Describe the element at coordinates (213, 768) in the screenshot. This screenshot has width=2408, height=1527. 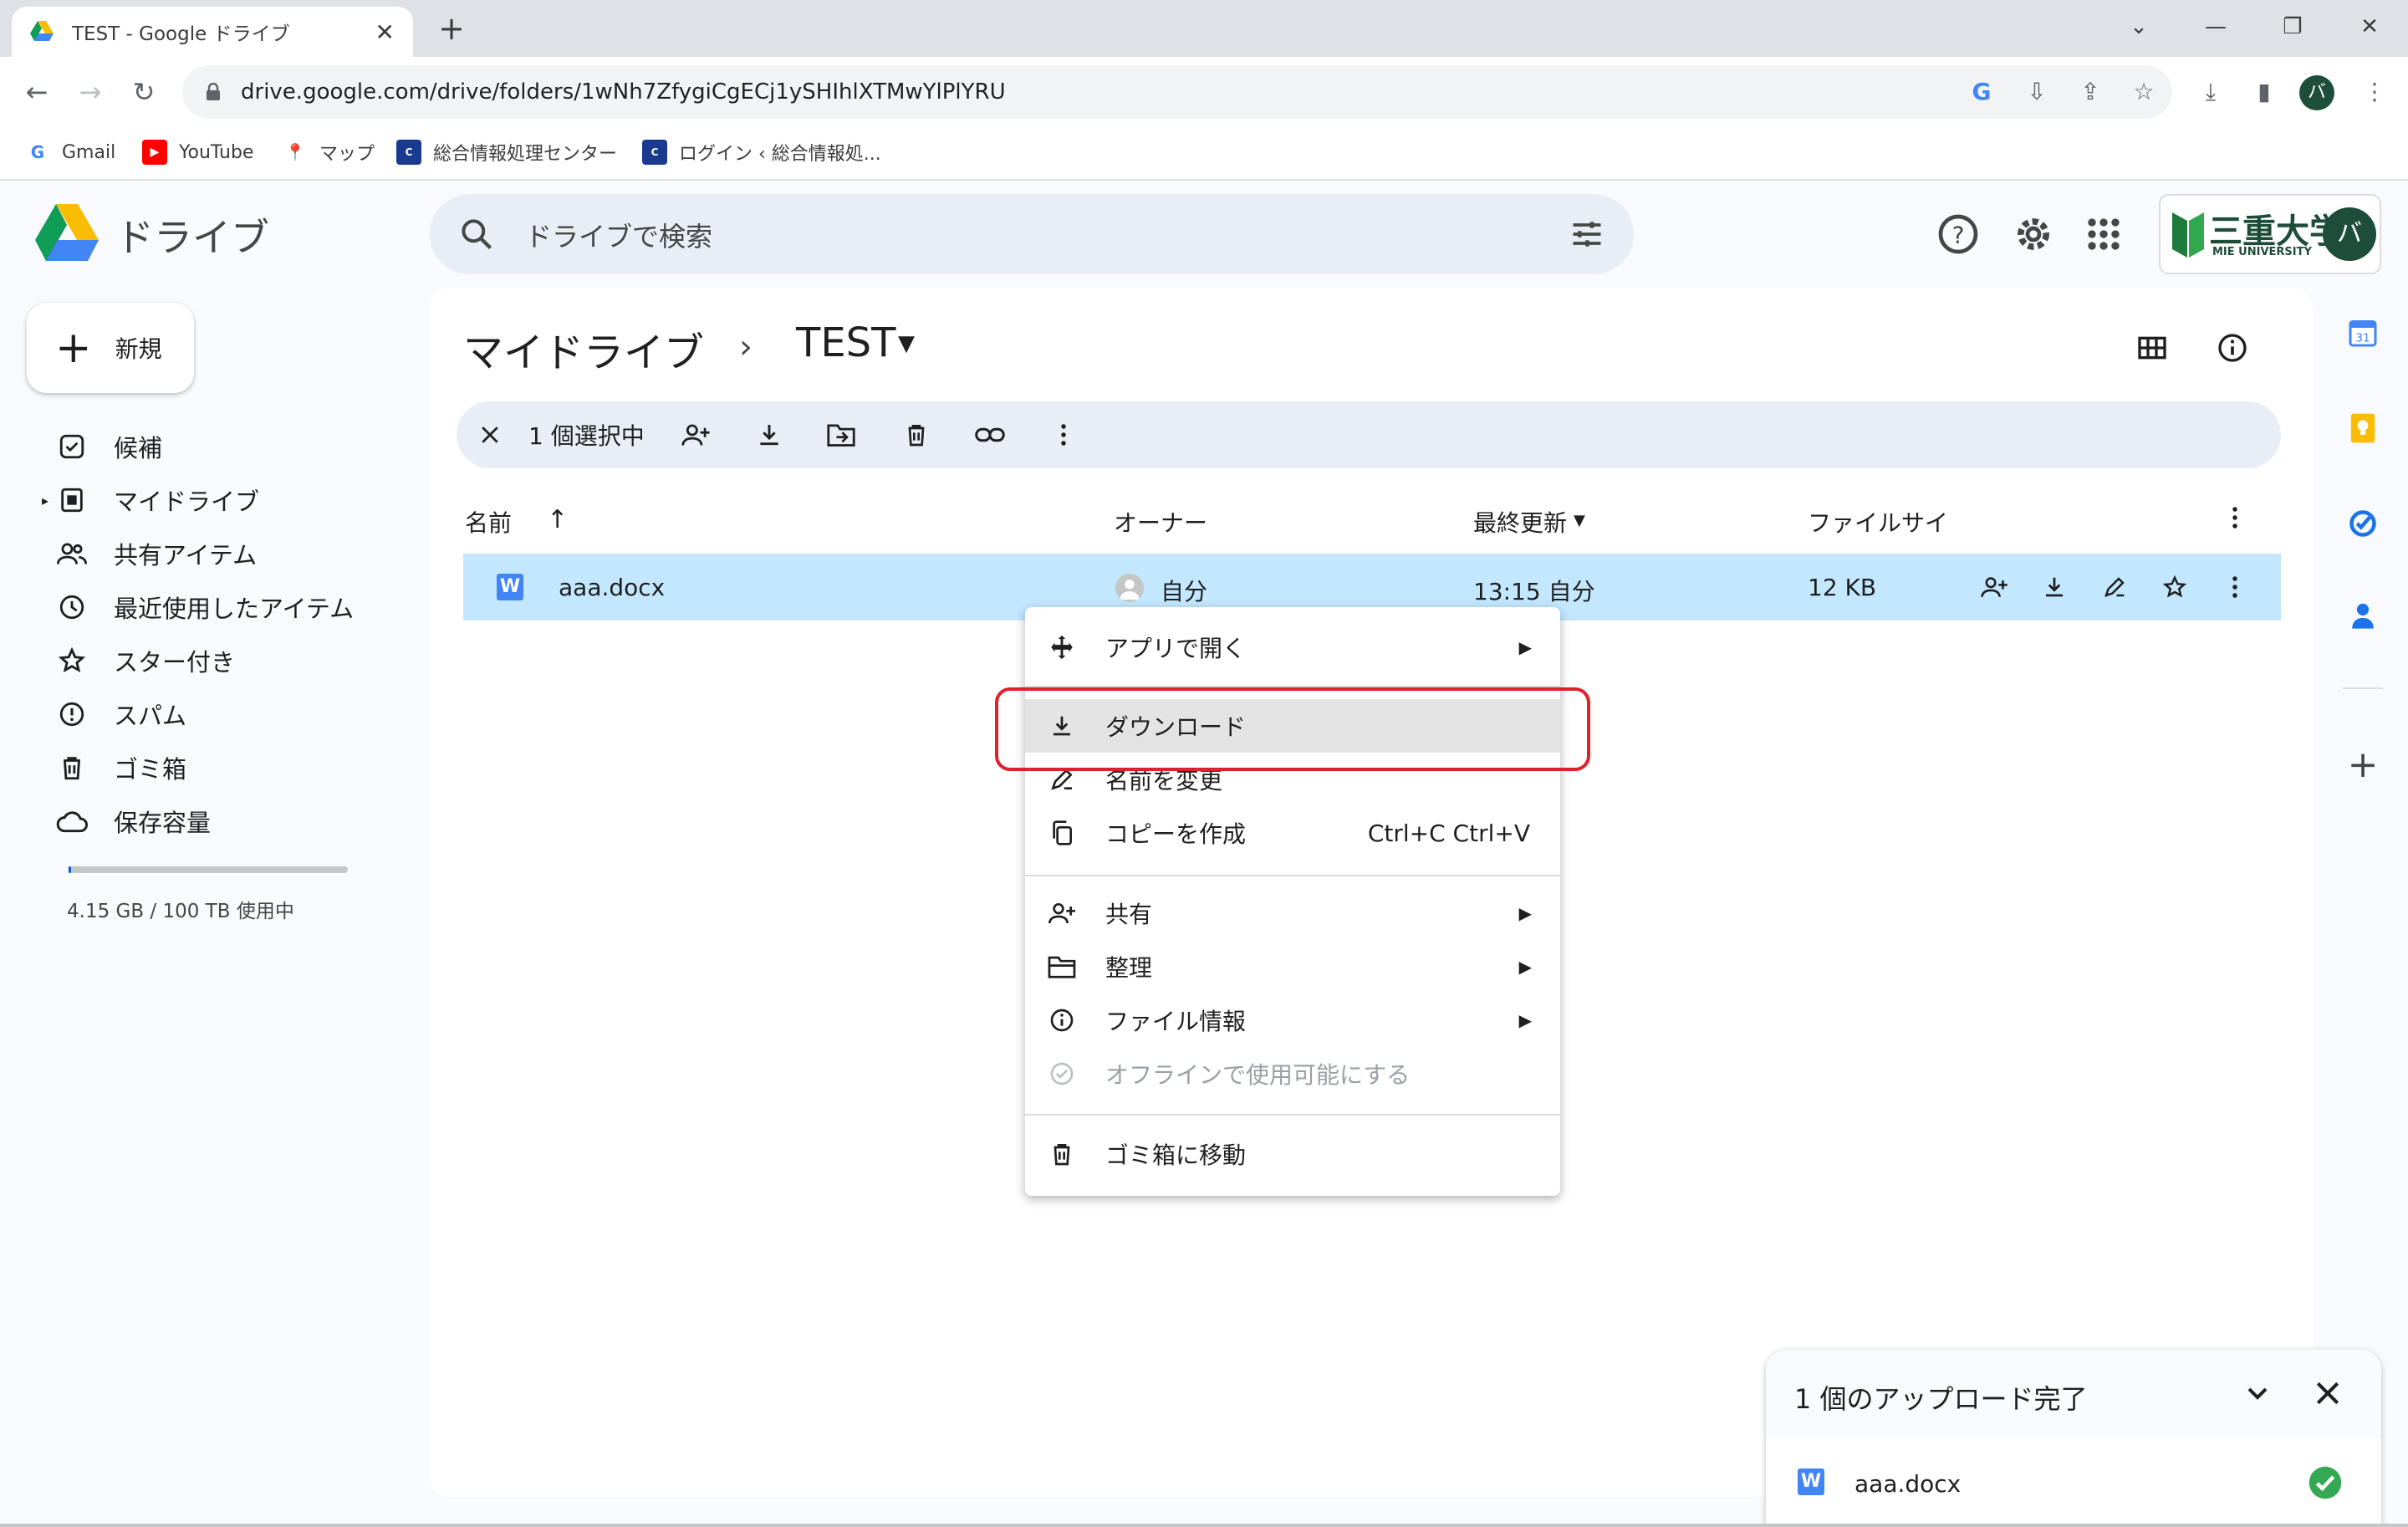
I see `nav-item-trash: ゴミ箱` at that location.